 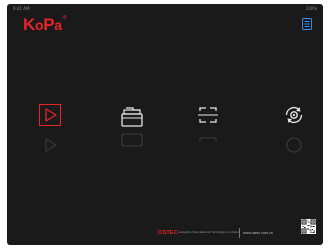 What do you see at coordinates (49, 24) in the screenshot?
I see `logo-letter: P` at bounding box center [49, 24].